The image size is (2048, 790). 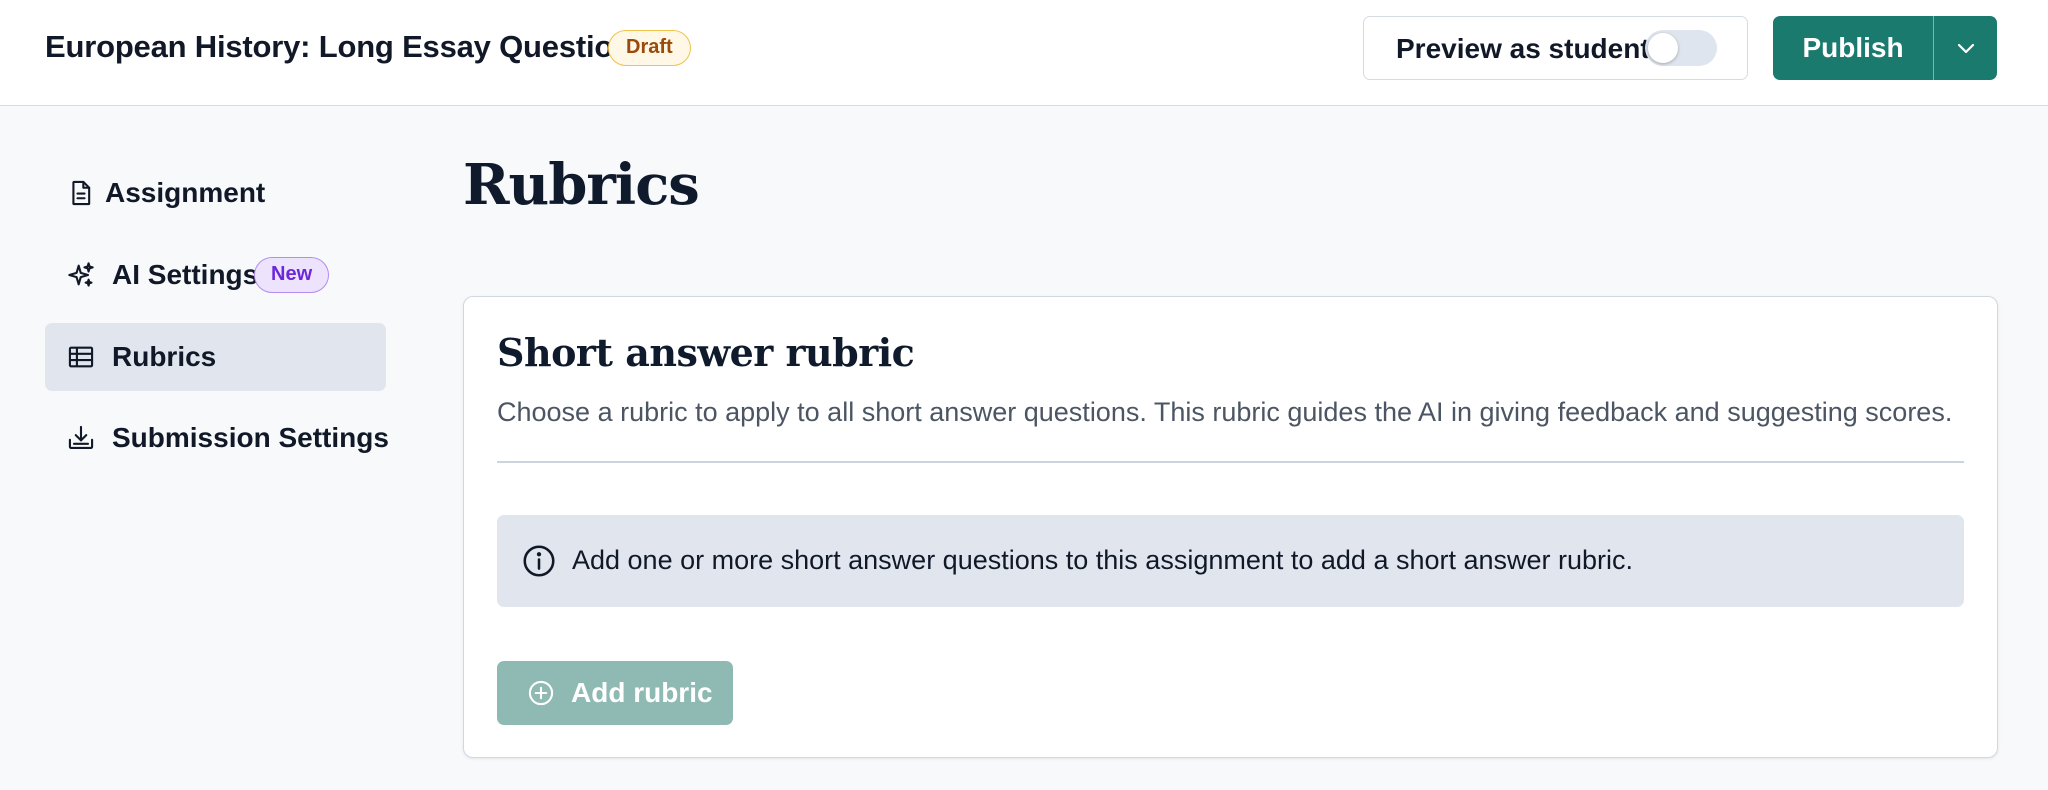 I want to click on toggle-knob, so click(x=1663, y=48).